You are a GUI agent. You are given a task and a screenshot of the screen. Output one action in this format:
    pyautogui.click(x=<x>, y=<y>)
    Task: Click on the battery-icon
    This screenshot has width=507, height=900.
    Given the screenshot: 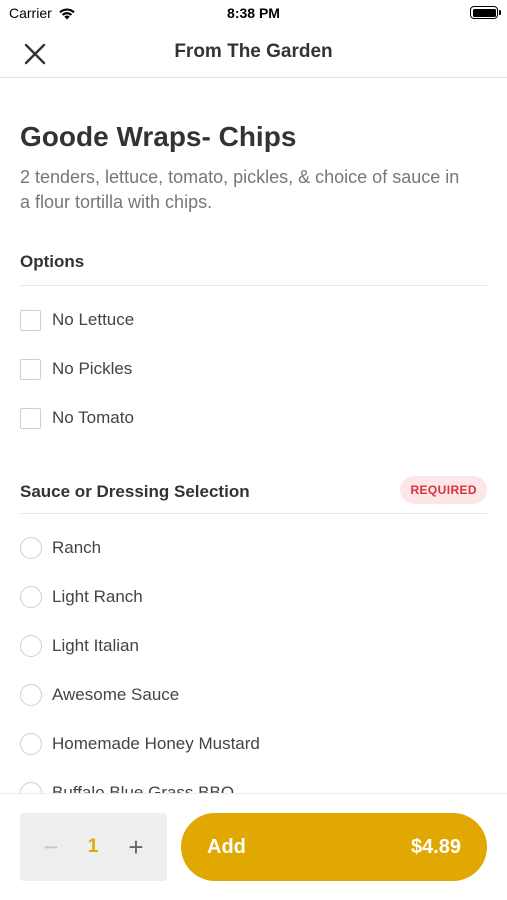 What is the action you would take?
    pyautogui.click(x=485, y=12)
    